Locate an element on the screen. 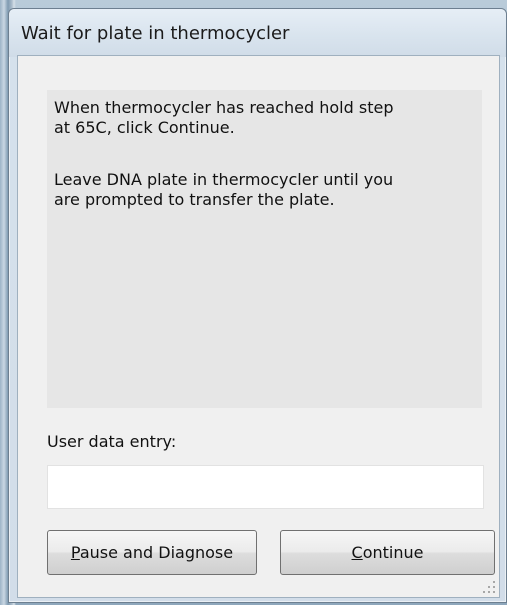 This screenshot has width=507, height=605. resize-grip-icon is located at coordinates (490, 588).